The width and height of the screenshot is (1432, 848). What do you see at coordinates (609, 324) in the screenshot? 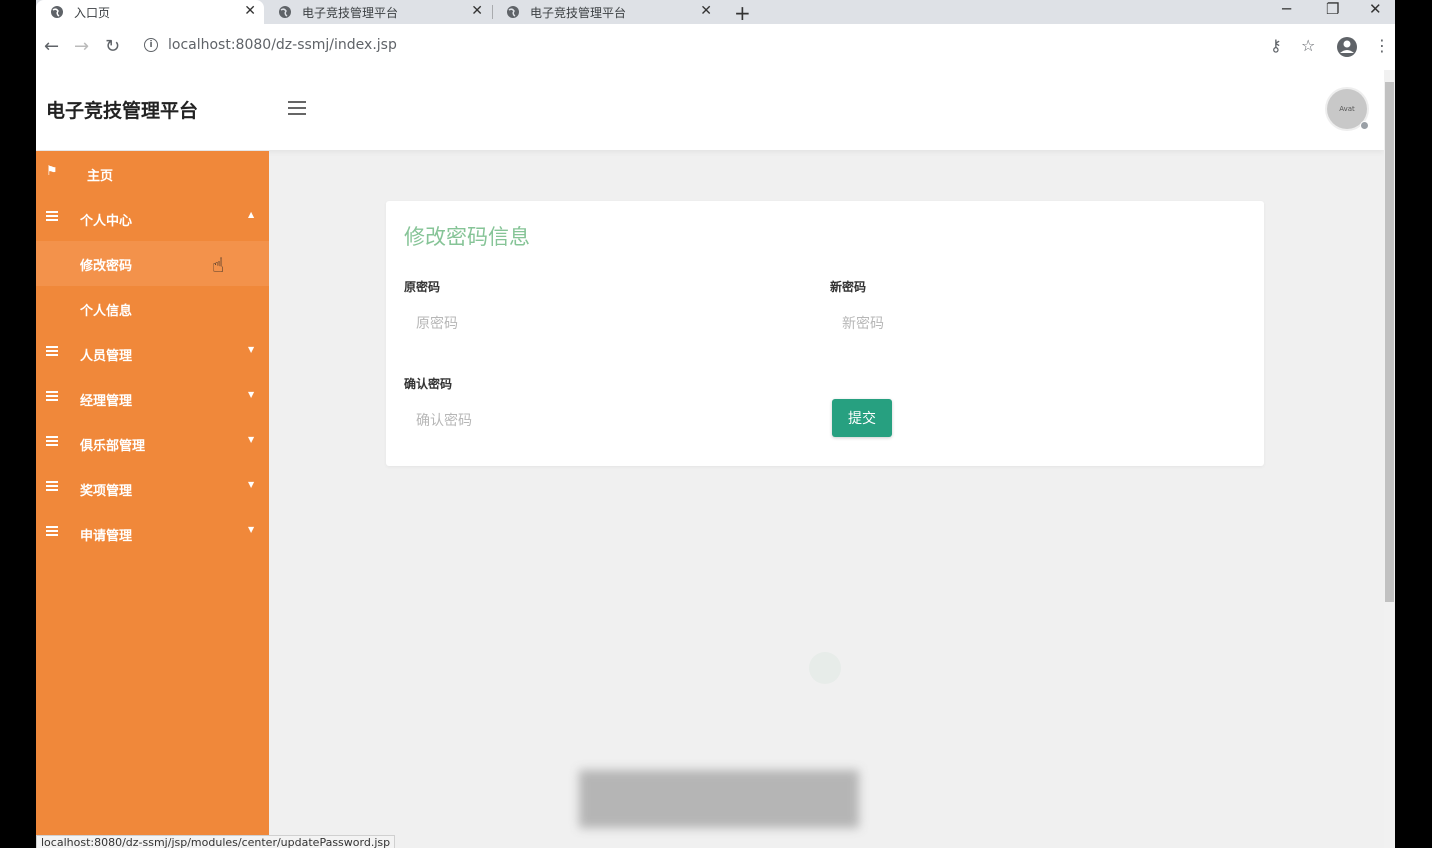
I see `old-password-input` at bounding box center [609, 324].